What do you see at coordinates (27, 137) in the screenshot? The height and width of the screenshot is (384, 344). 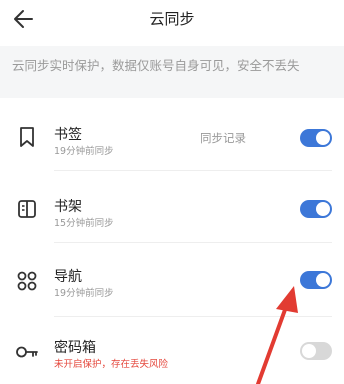 I see `bookmark-icon` at bounding box center [27, 137].